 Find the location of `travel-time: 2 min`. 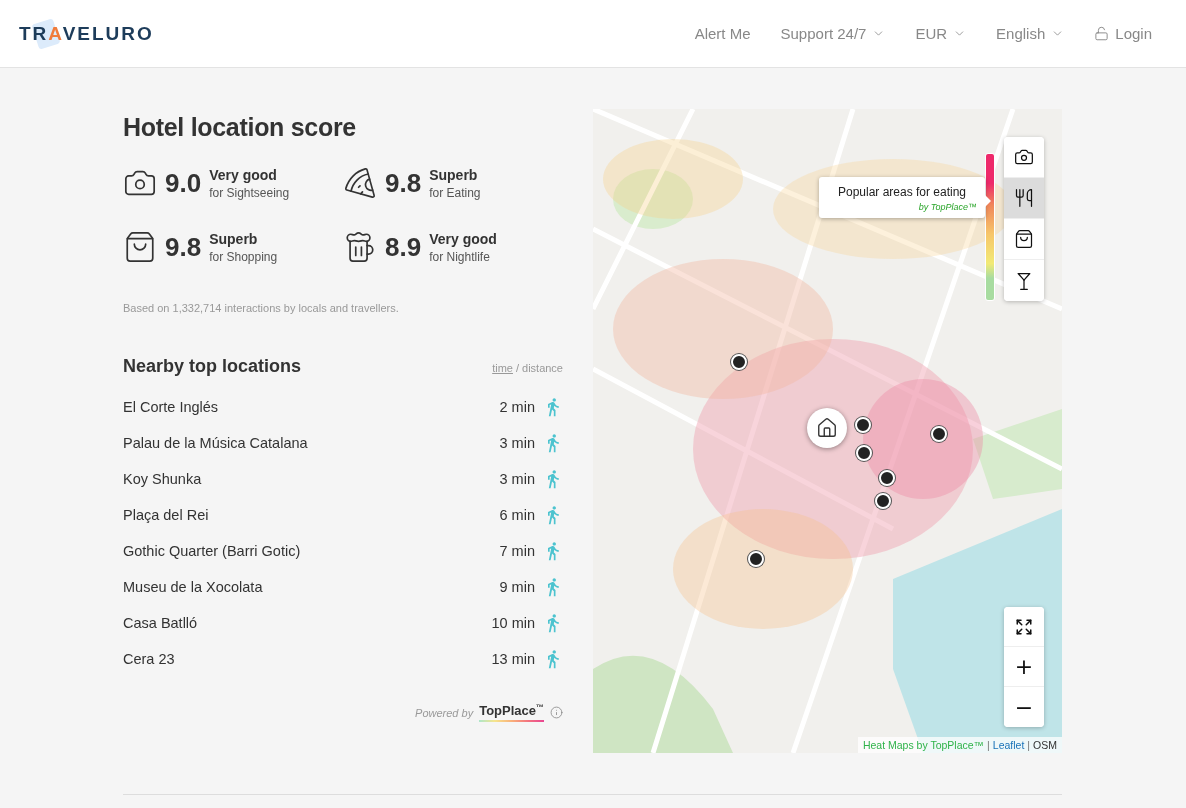

travel-time: 2 min is located at coordinates (516, 407).